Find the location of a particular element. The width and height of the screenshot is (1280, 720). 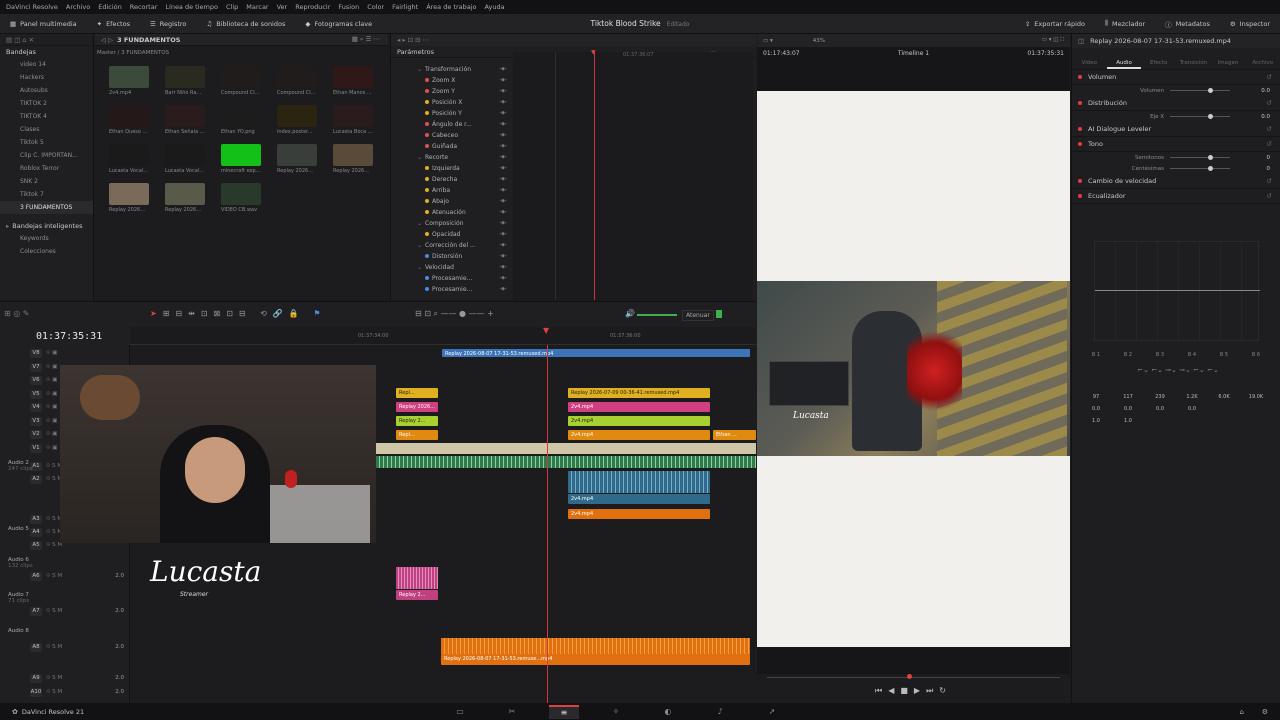

menu-item-1: Archivo is located at coordinates (78, 7).